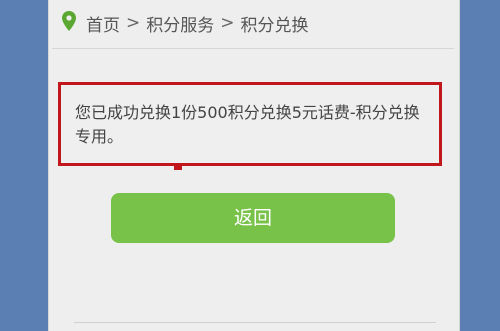 This screenshot has height=331, width=500. I want to click on breadcrumb: 首页 > 积分服务 > 积分兑换, so click(186, 23).